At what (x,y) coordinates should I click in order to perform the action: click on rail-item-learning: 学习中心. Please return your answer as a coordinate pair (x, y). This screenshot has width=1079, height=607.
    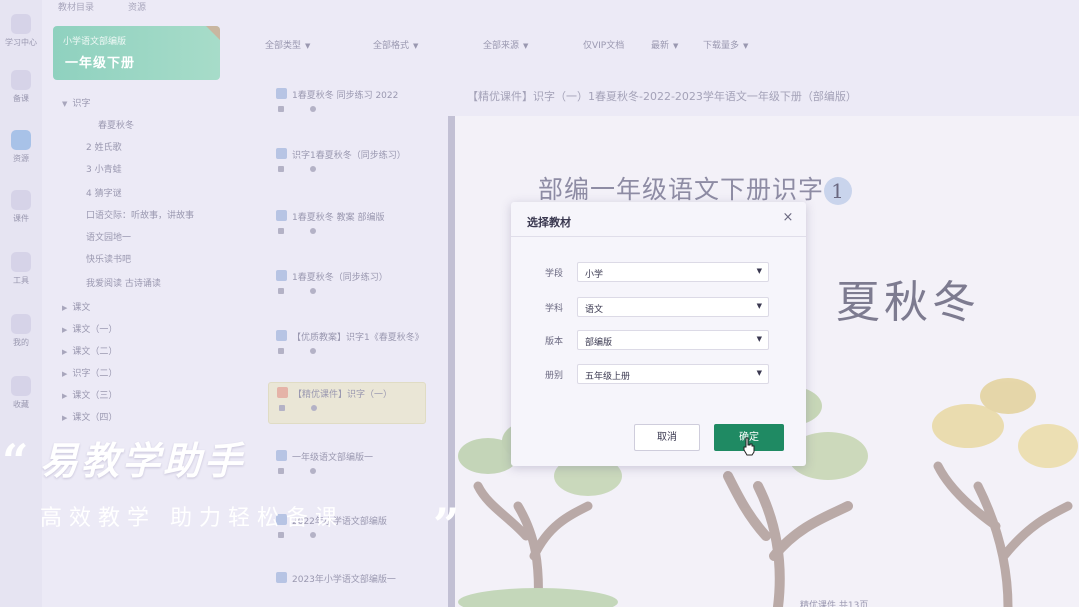
    Looking at the image, I should click on (21, 34).